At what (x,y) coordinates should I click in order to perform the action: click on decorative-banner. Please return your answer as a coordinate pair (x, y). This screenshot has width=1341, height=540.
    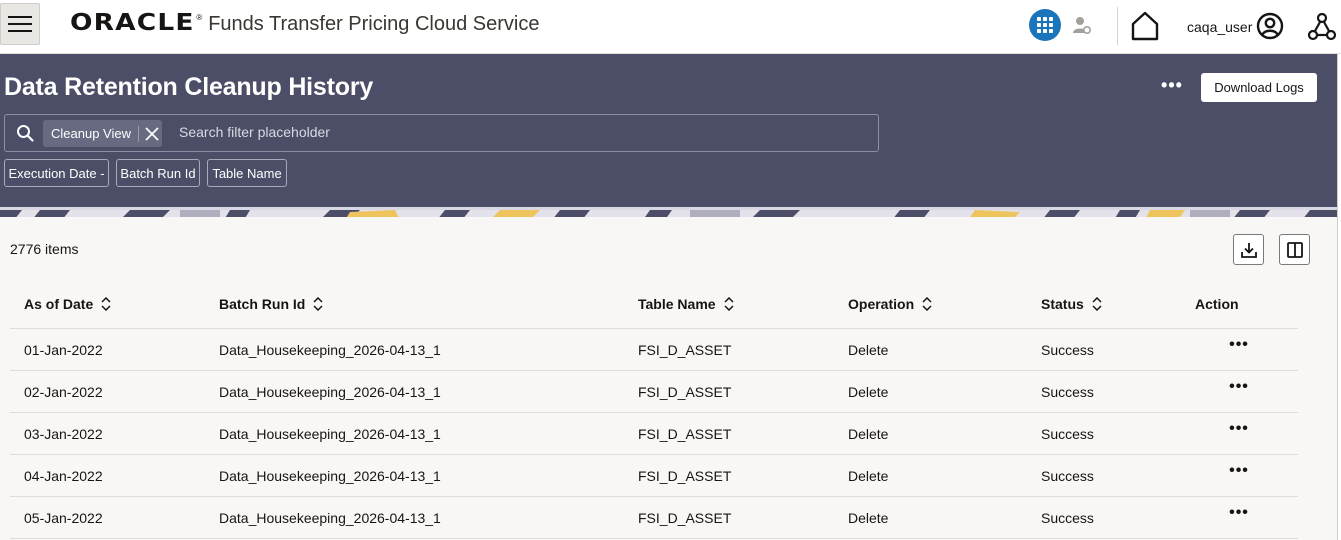
    Looking at the image, I should click on (668, 212).